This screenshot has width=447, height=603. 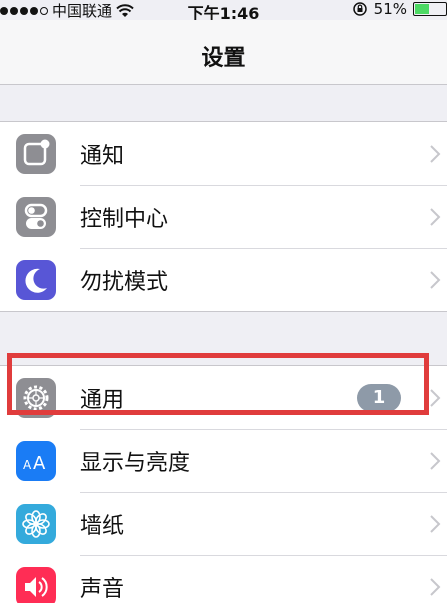 What do you see at coordinates (36, 154) in the screenshot?
I see `notifications-icon` at bounding box center [36, 154].